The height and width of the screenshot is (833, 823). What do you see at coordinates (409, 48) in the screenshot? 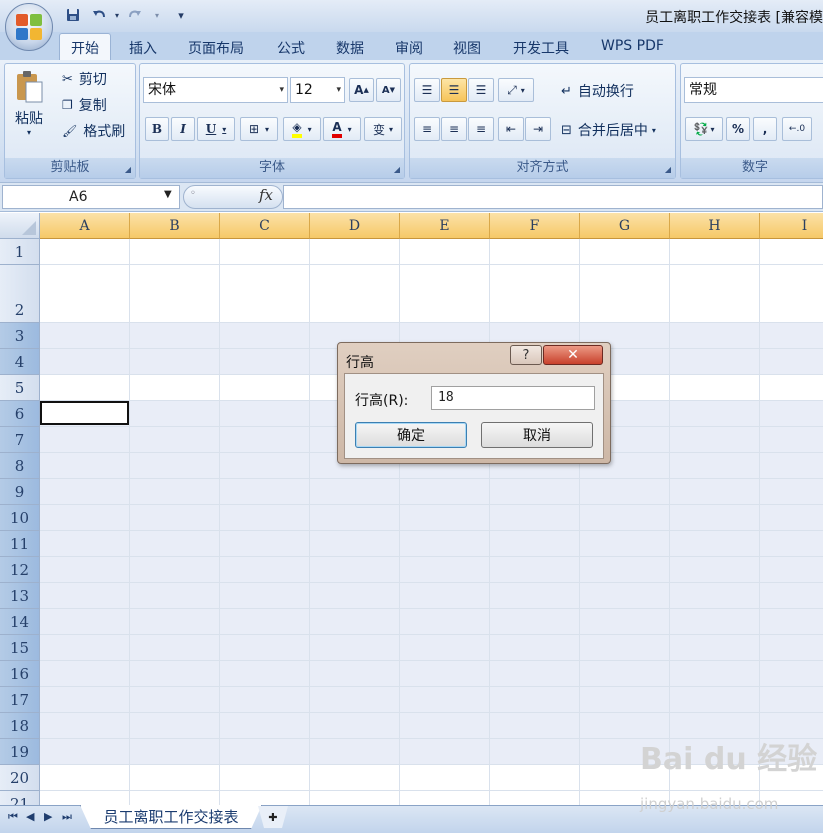
I see `tab-review: 审阅` at bounding box center [409, 48].